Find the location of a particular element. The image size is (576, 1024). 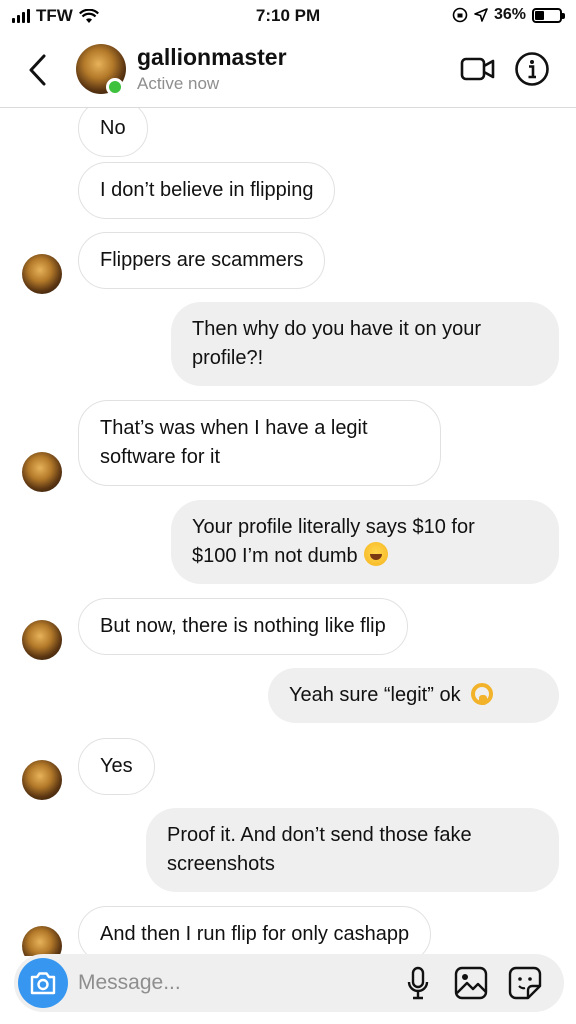

message-text: $100 I’m not dumb is located at coordinates (275, 556).